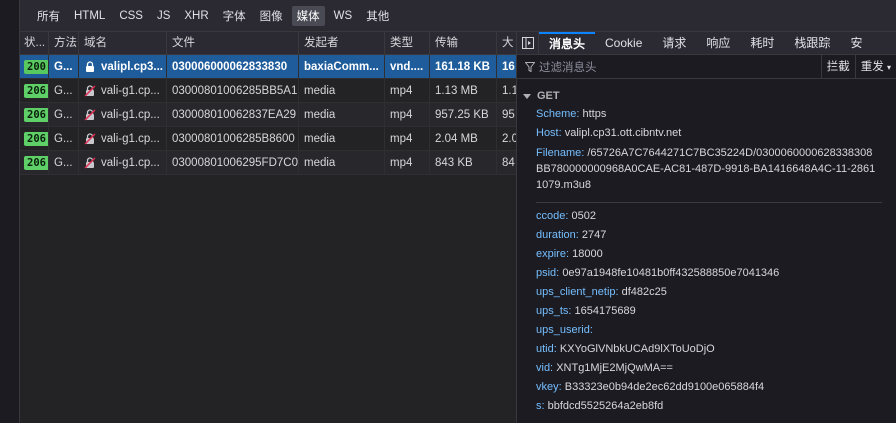 This screenshot has width=896, height=423. I want to click on filter-2-button: CSS, so click(131, 16).